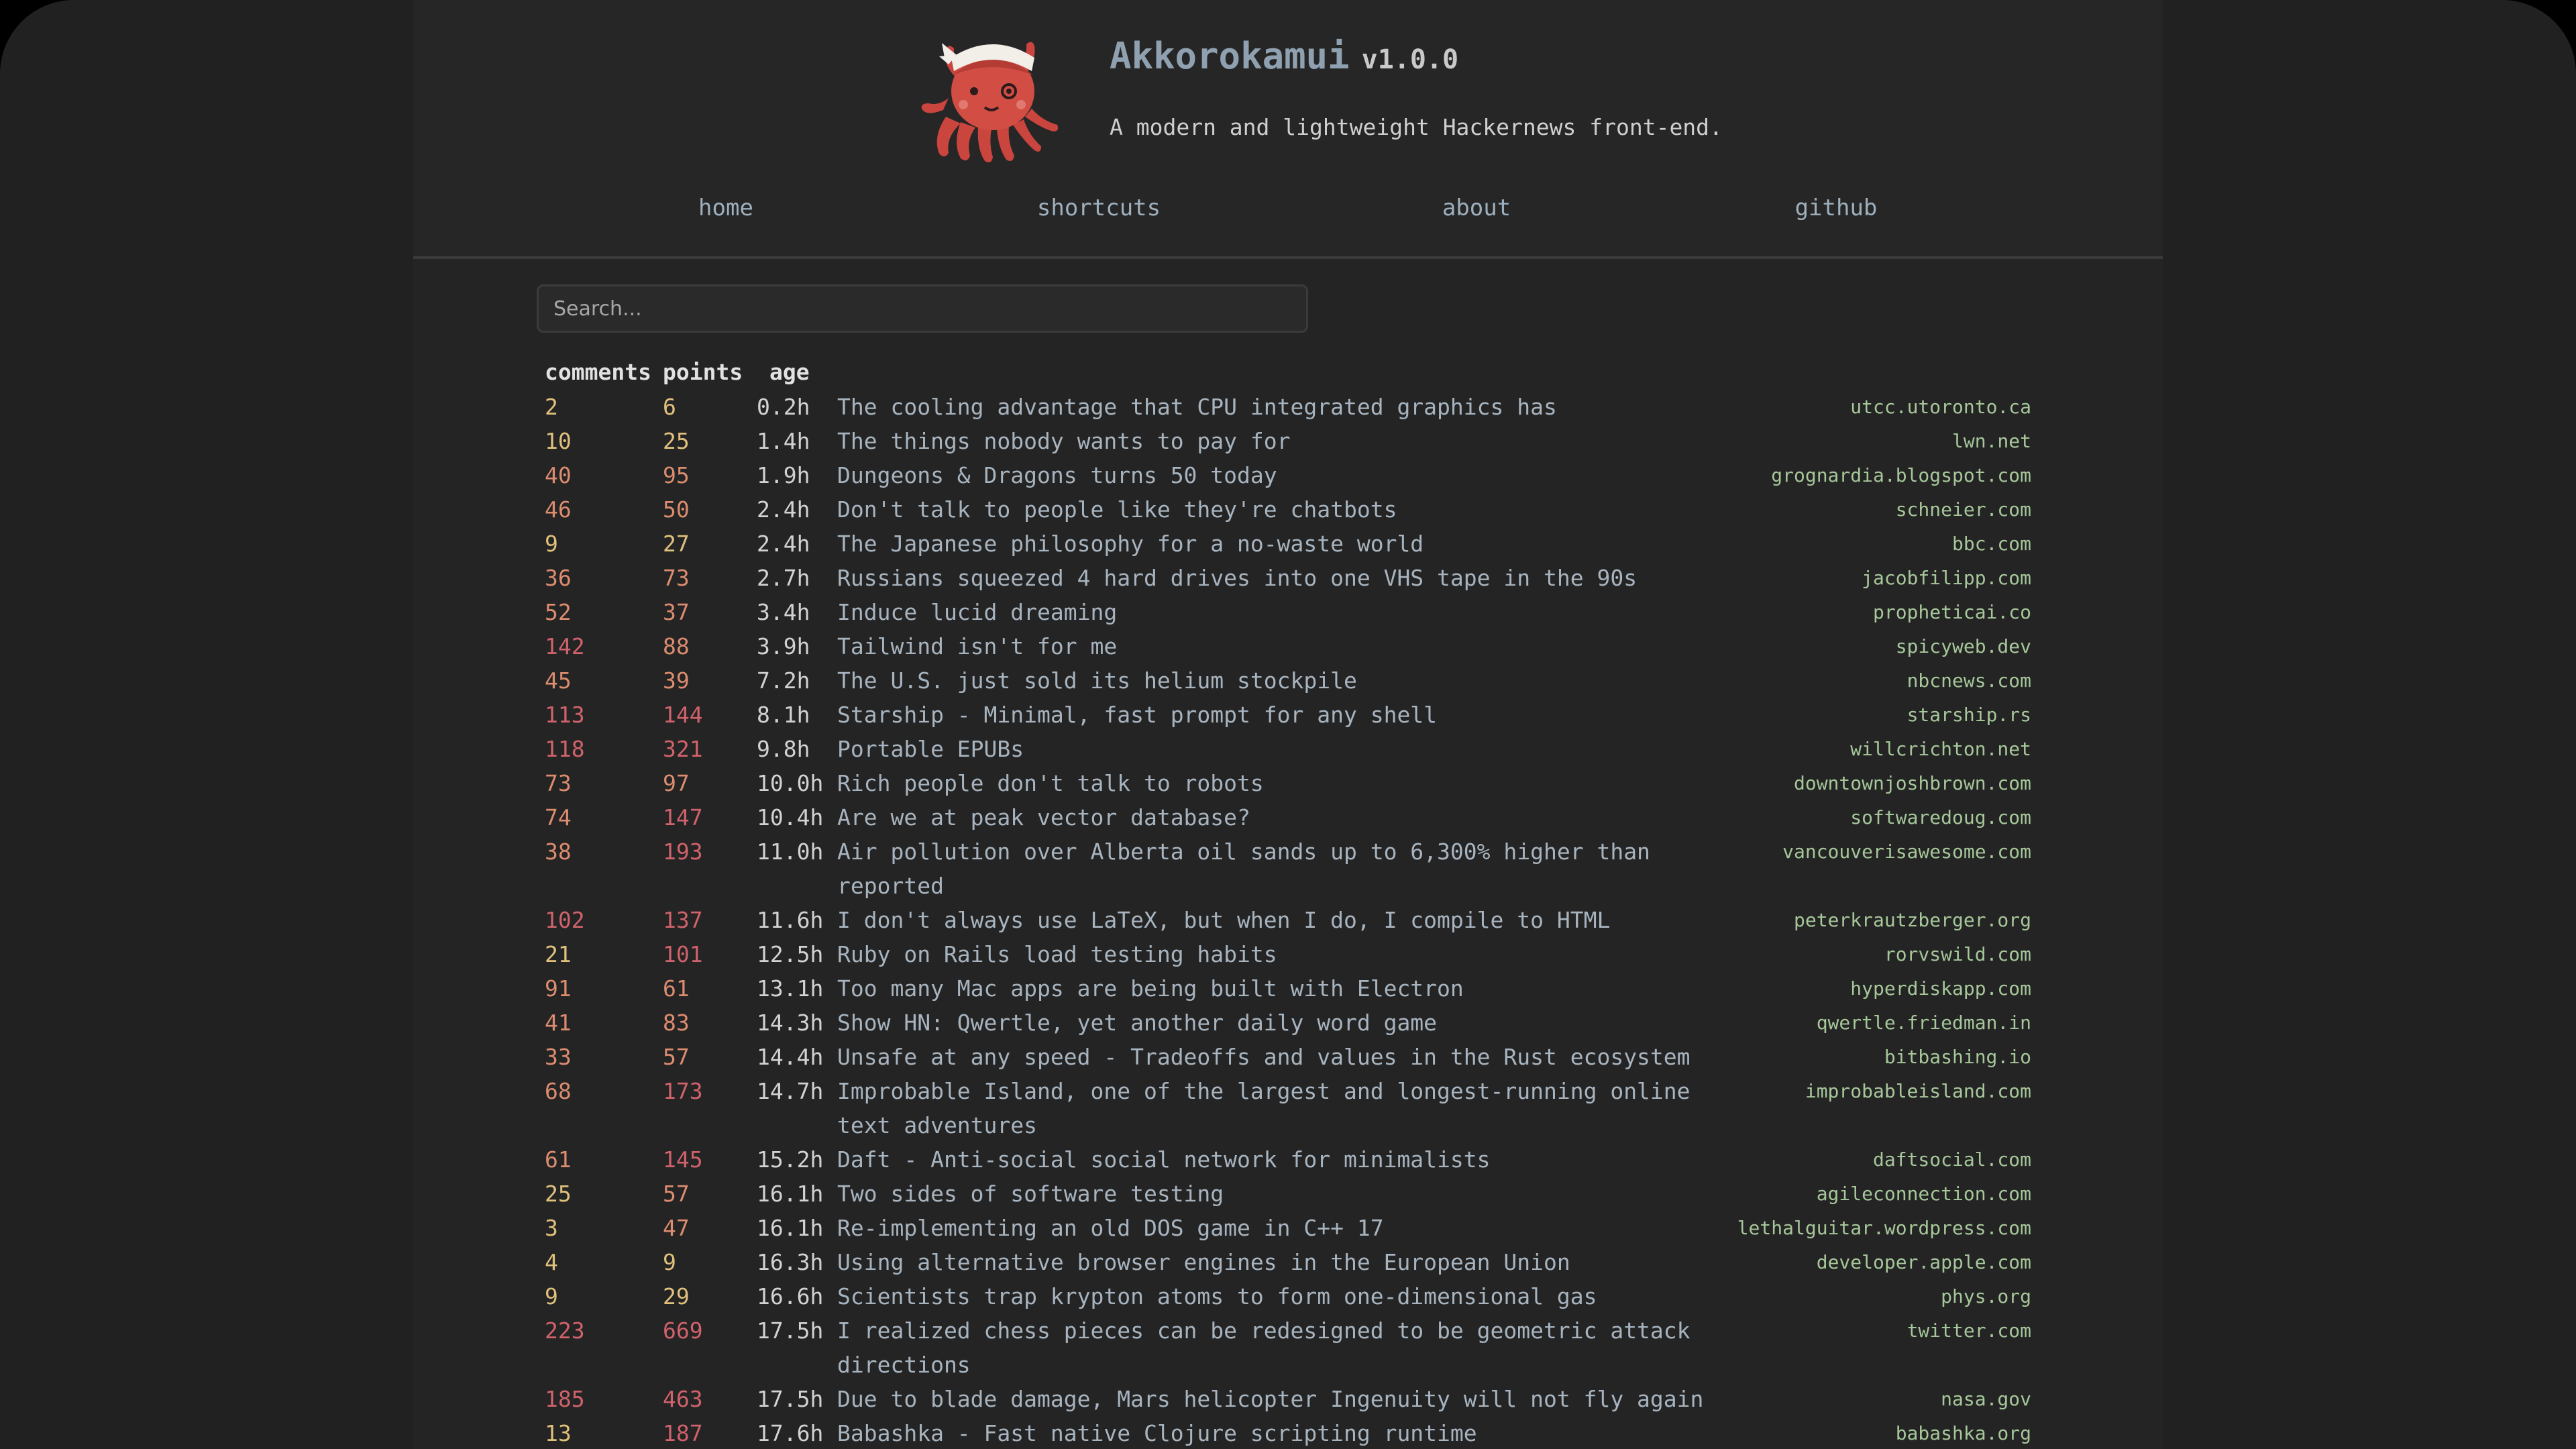 This screenshot has height=1449, width=2576. Describe the element at coordinates (565, 715) in the screenshot. I see `story-comments-count: 113` at that location.